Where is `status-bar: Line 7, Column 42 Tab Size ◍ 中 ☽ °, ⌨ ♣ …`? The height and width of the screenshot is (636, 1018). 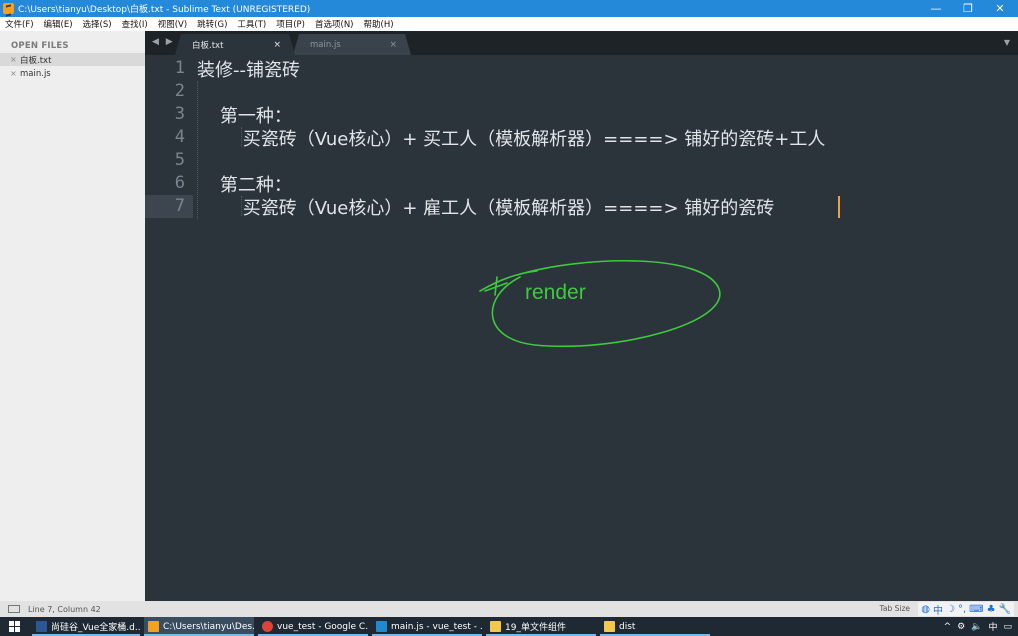 status-bar: Line 7, Column 42 Tab Size ◍ 中 ☽ °, ⌨ ♣ … is located at coordinates (509, 609).